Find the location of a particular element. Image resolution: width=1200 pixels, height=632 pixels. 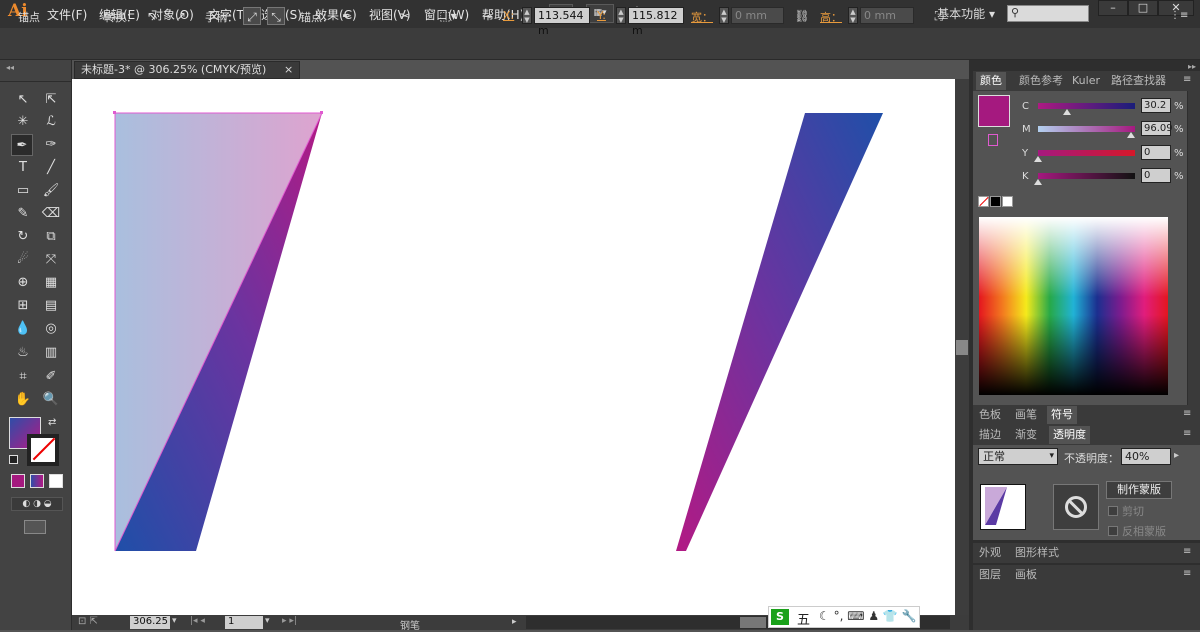

curvature-tool-icon: ✑ is located at coordinates (51, 145).